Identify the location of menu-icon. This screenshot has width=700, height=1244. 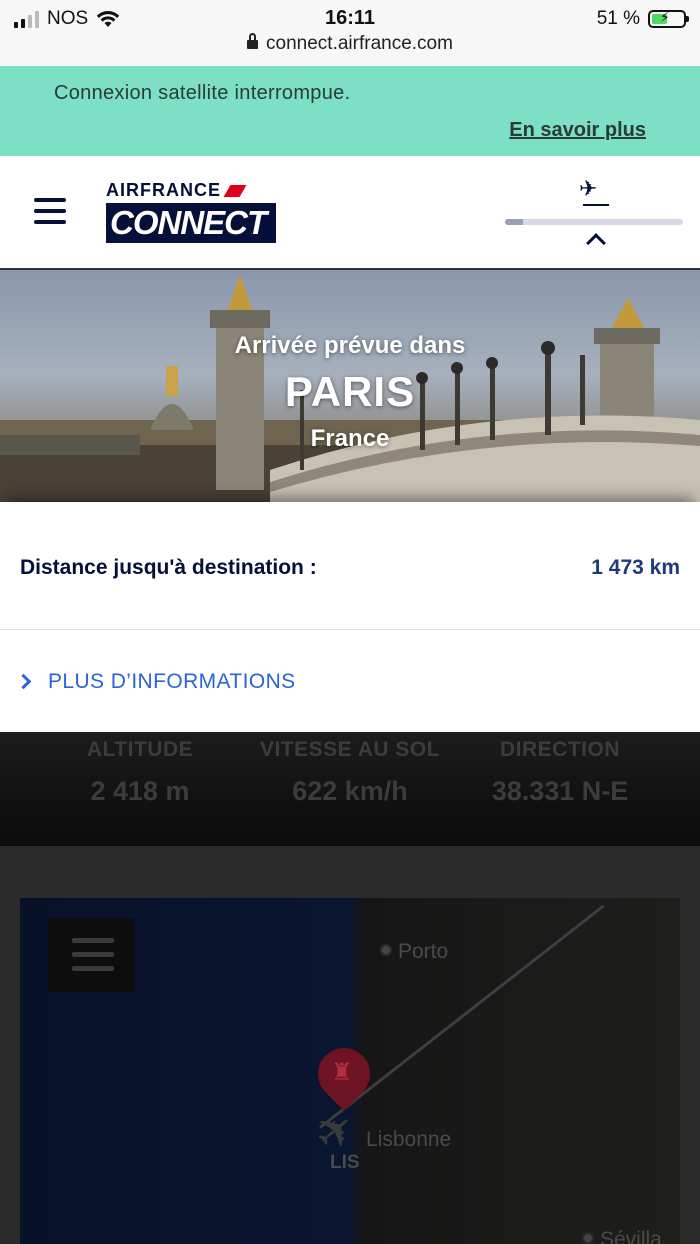
(50, 211).